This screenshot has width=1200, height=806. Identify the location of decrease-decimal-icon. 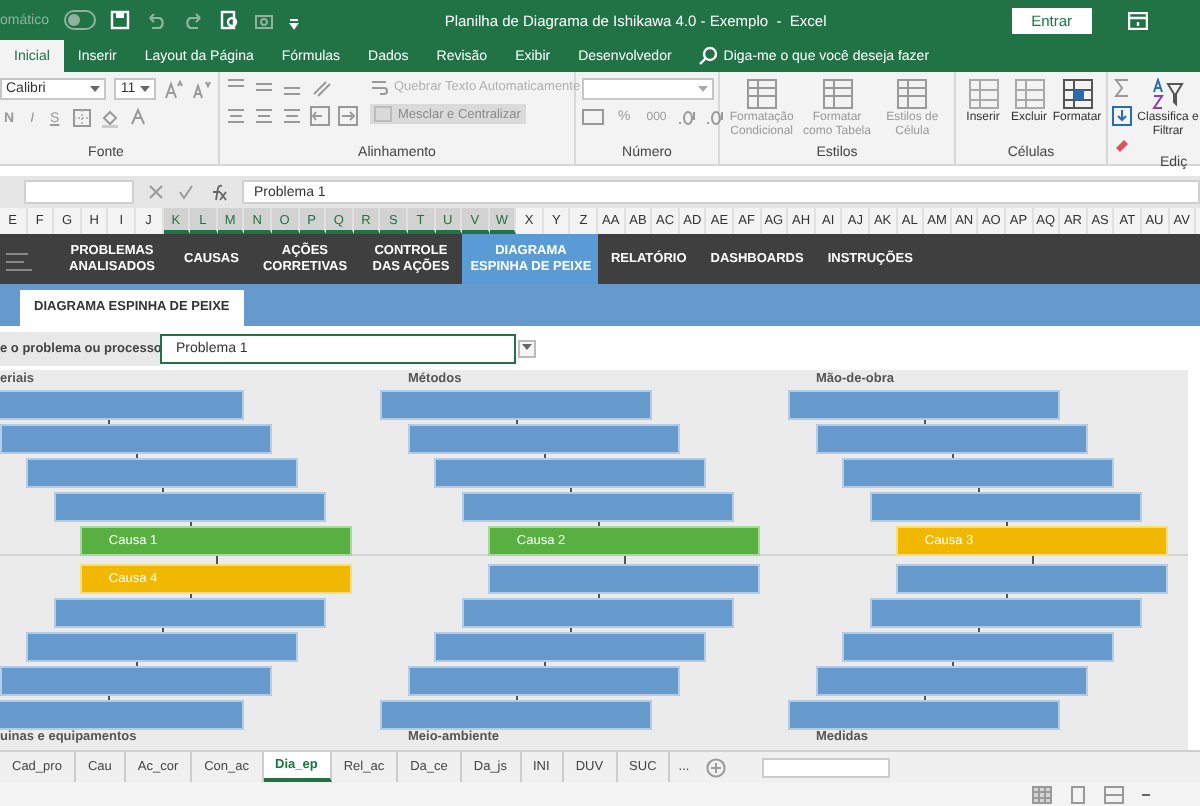
(716, 117).